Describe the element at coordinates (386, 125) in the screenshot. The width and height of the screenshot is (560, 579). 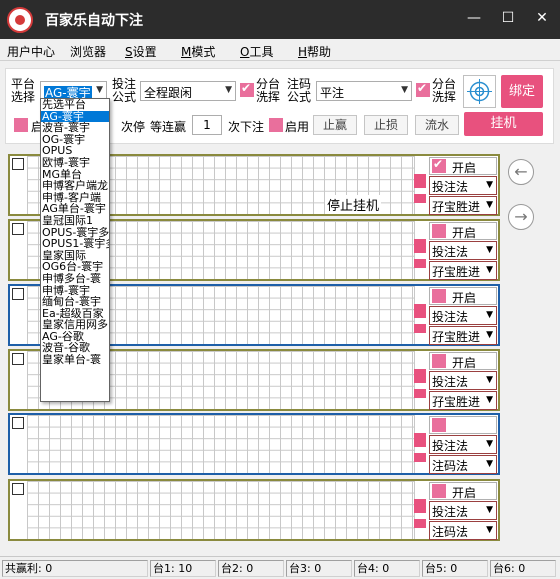
I see `stop-loss-button: 止损` at that location.